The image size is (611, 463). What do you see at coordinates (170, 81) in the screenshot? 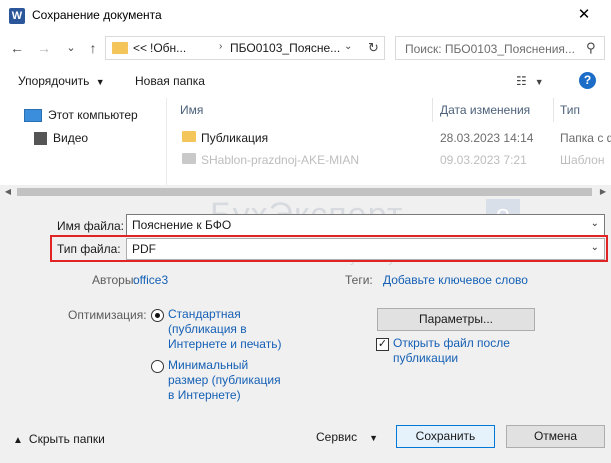
I see `new-folder-button: Новая папка` at bounding box center [170, 81].